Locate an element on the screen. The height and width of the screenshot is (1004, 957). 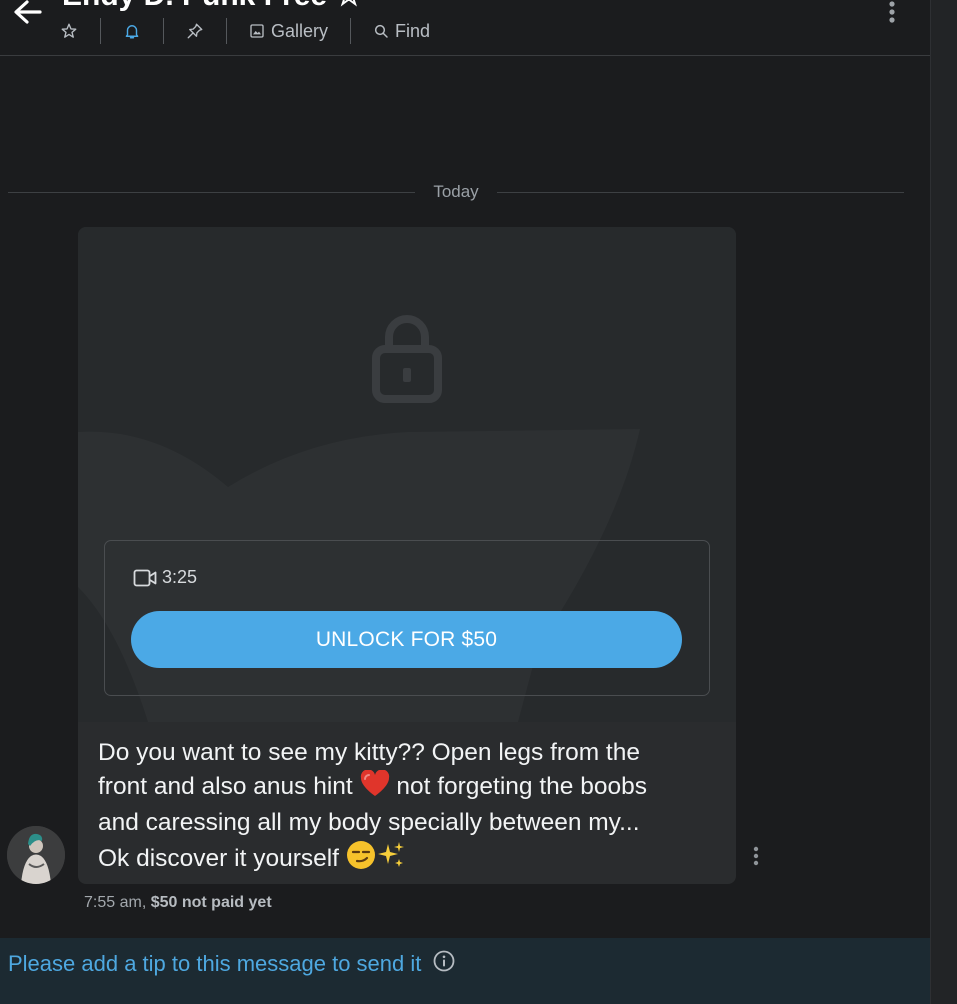
message-line: front and also anus hint is located at coordinates (225, 786).